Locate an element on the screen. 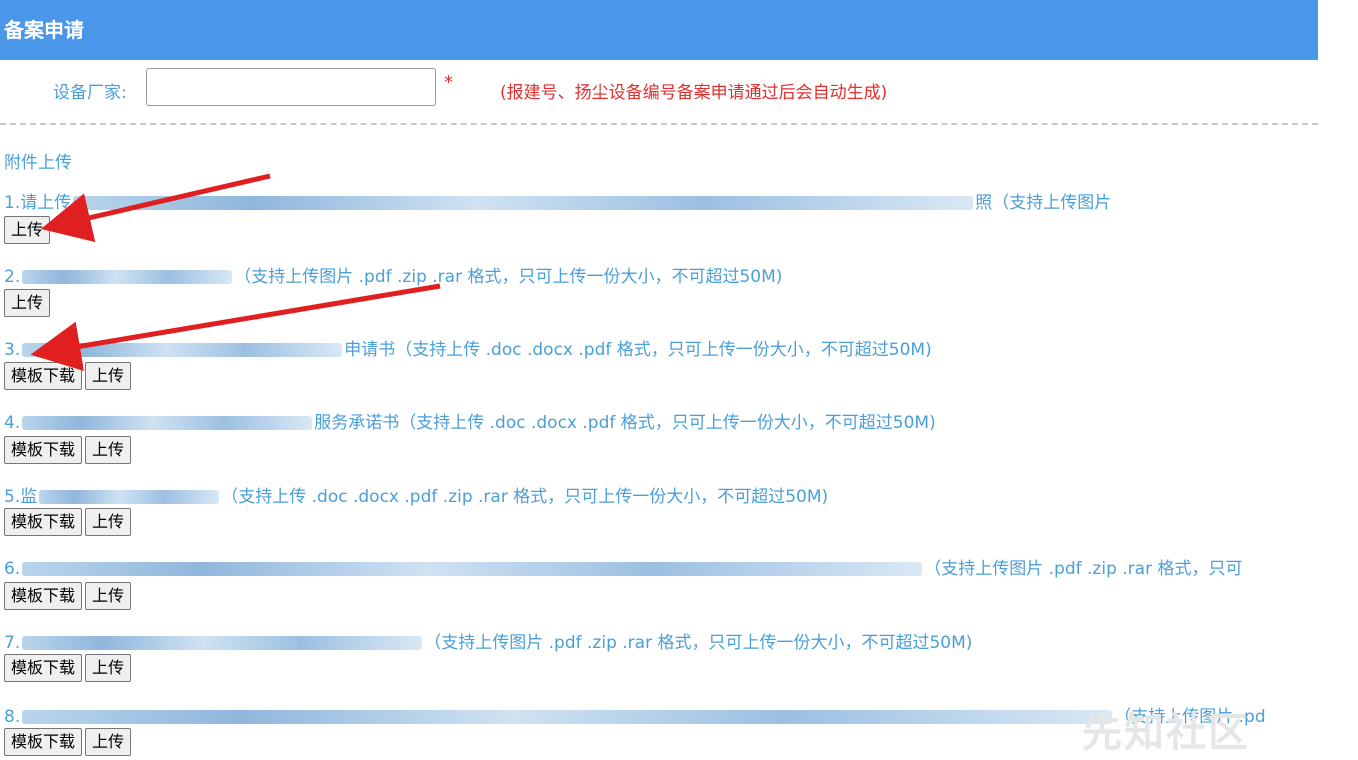 The image size is (1358, 760). vendor-label: 设备厂家: is located at coordinates (90, 93).